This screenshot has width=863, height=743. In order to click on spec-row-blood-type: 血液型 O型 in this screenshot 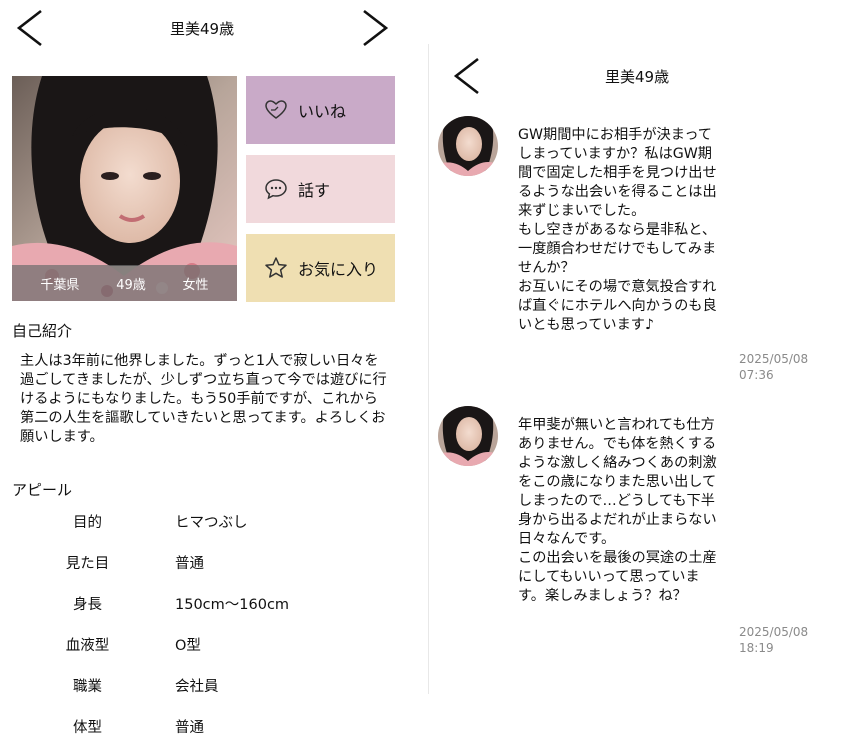, I will do `click(200, 649)`.